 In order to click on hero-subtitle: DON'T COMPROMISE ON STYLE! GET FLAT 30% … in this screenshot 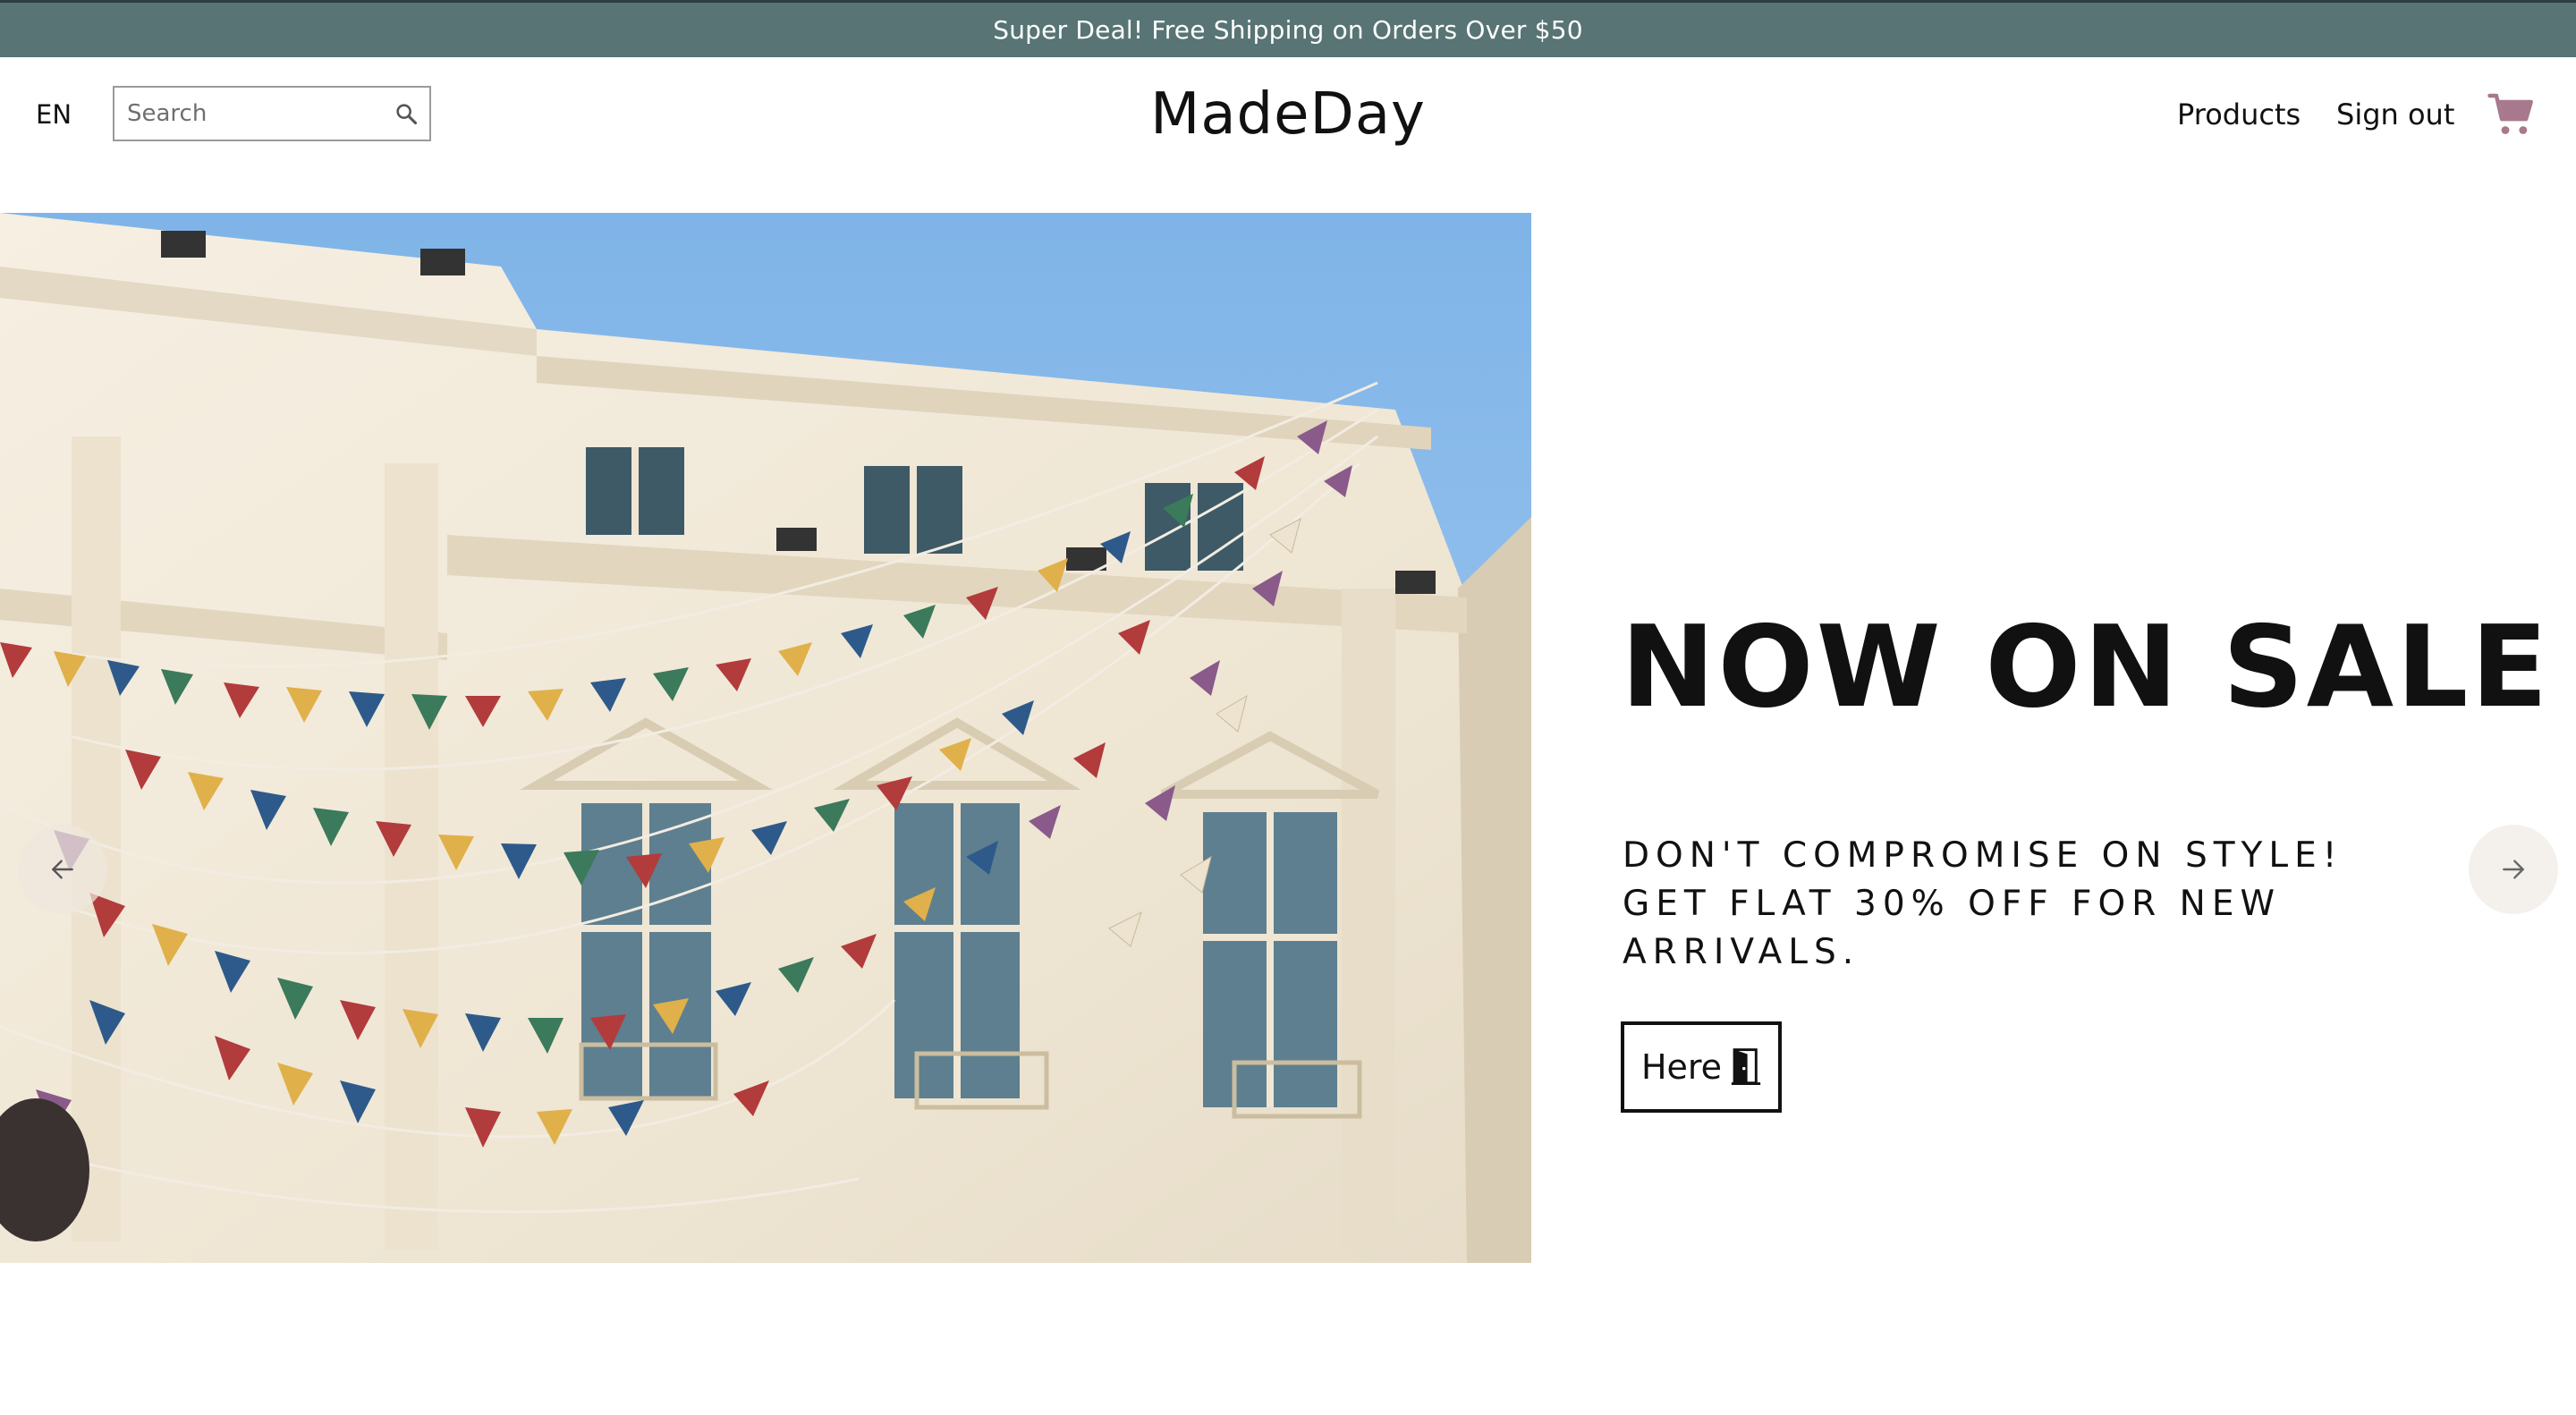, I will do `click(1983, 904)`.